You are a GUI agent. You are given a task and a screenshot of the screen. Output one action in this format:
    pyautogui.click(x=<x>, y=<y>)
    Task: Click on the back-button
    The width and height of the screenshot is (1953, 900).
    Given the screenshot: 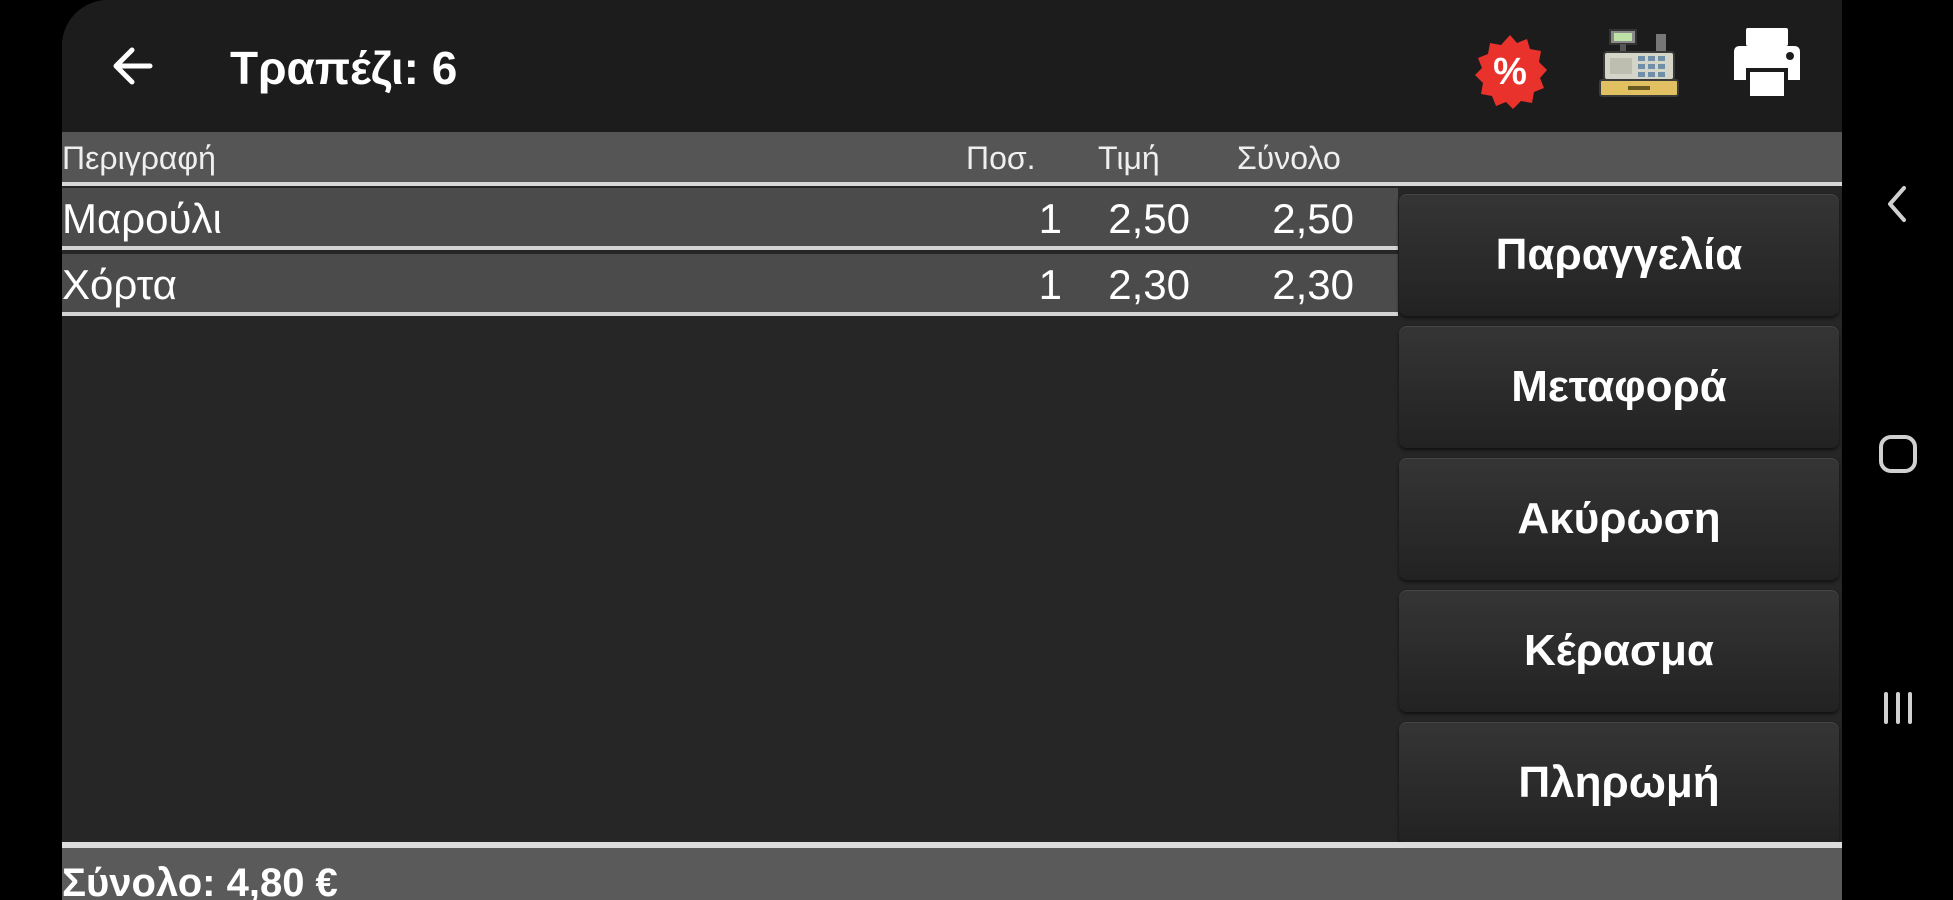 What is the action you would take?
    pyautogui.click(x=132, y=66)
    